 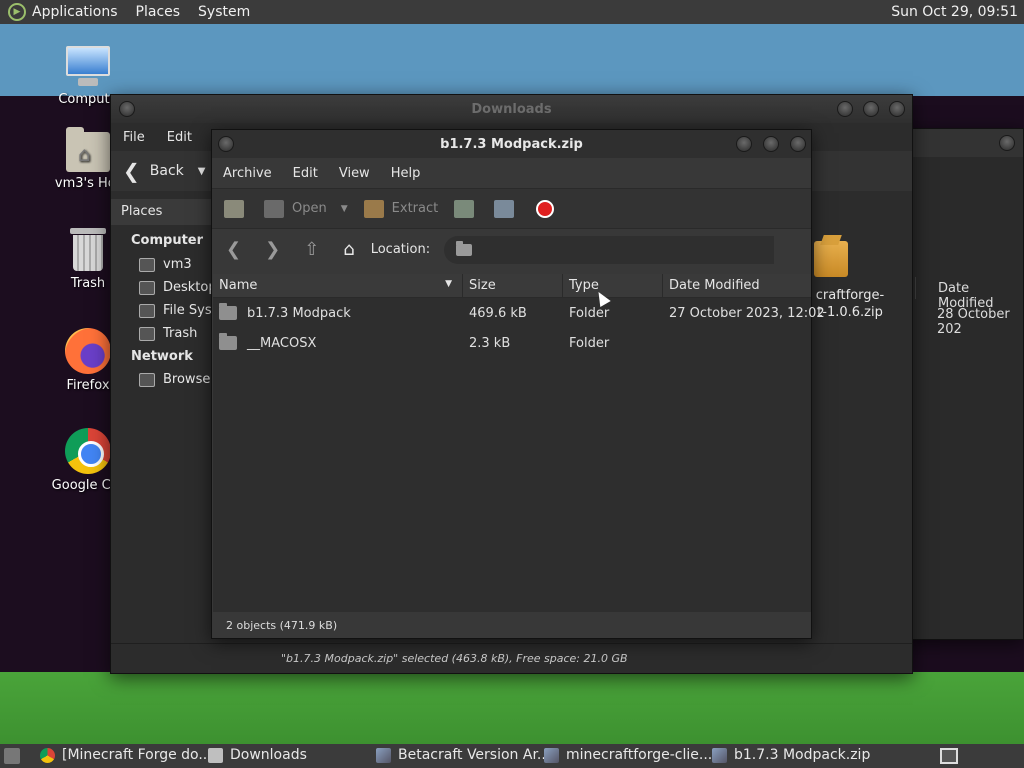 I want to click on system-menu: System, so click(x=224, y=12).